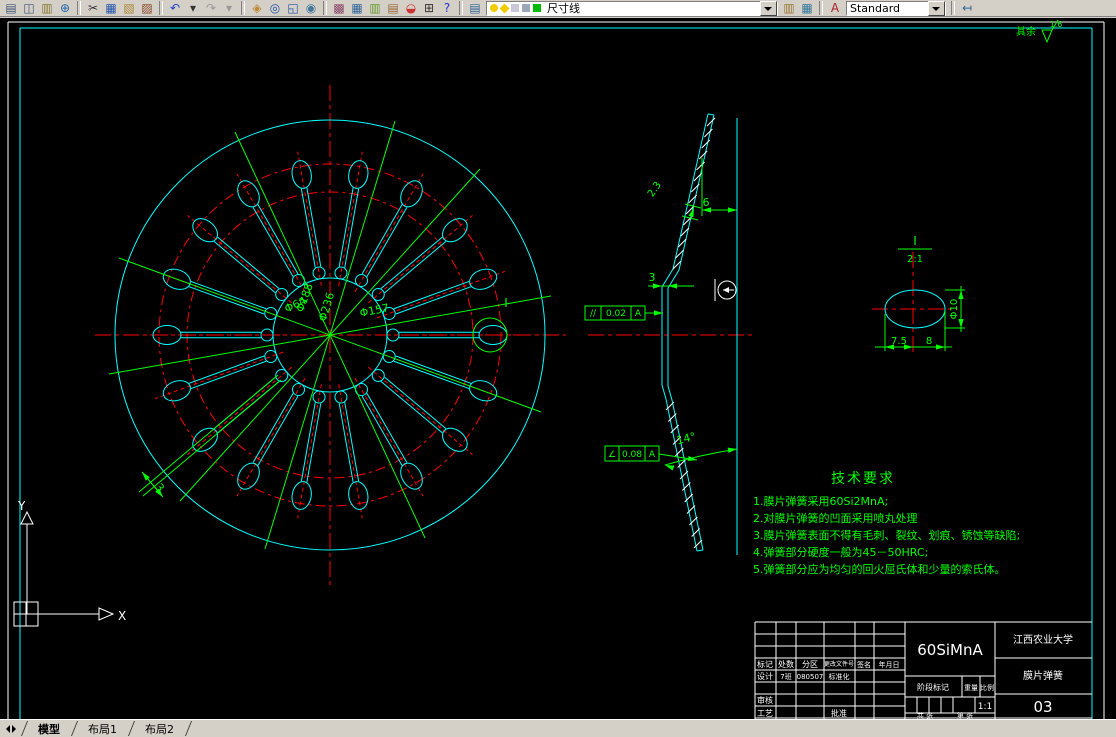  What do you see at coordinates (106, 614) in the screenshot?
I see `ucs-x-arrowhead-icon` at bounding box center [106, 614].